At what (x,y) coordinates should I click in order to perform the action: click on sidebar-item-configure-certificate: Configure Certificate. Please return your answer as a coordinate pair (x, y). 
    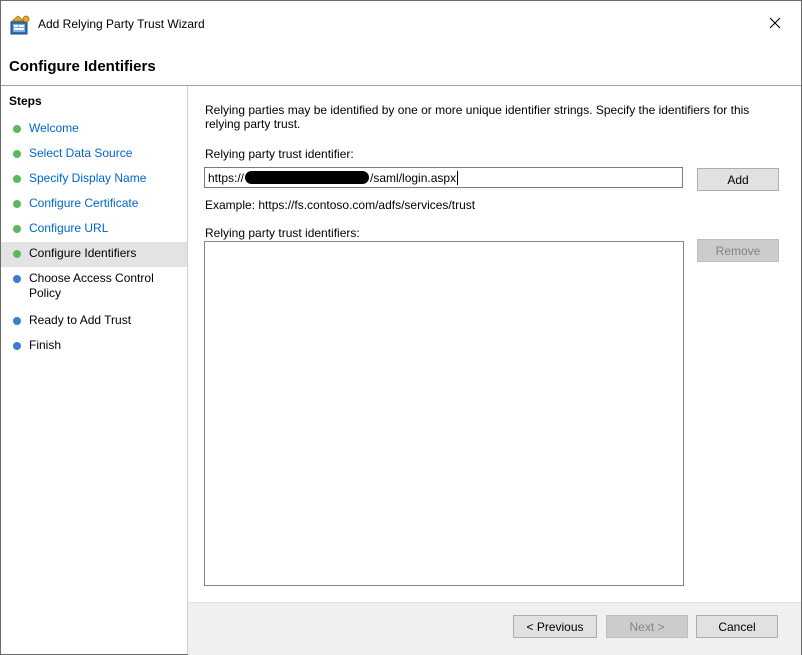
    Looking at the image, I should click on (94, 204).